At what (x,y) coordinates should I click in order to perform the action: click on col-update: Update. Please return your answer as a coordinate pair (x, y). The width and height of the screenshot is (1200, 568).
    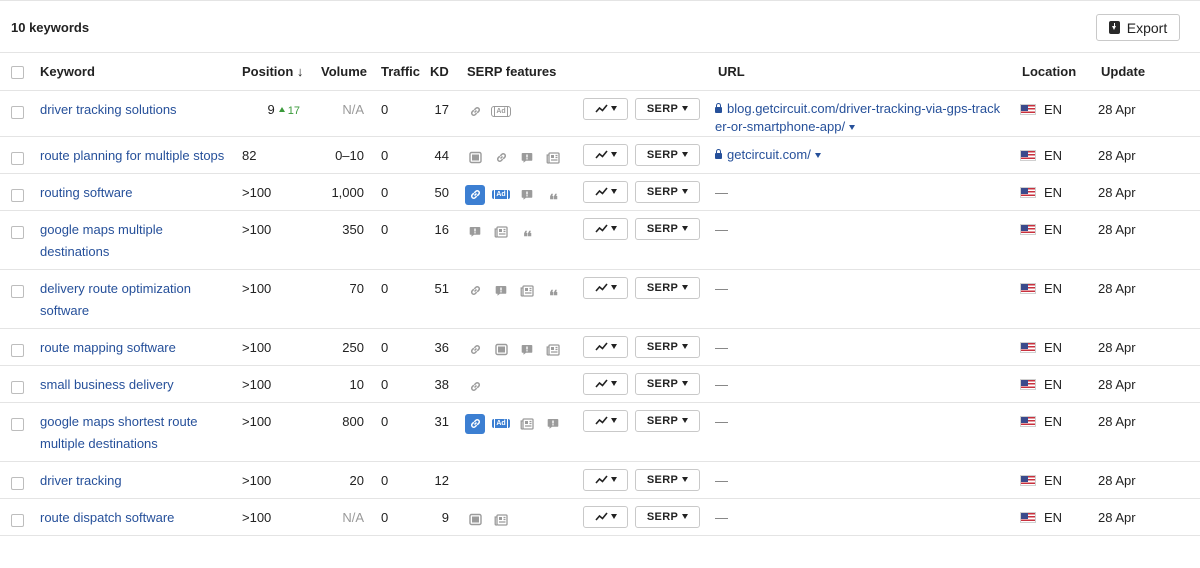
    Looking at the image, I should click on (1149, 72).